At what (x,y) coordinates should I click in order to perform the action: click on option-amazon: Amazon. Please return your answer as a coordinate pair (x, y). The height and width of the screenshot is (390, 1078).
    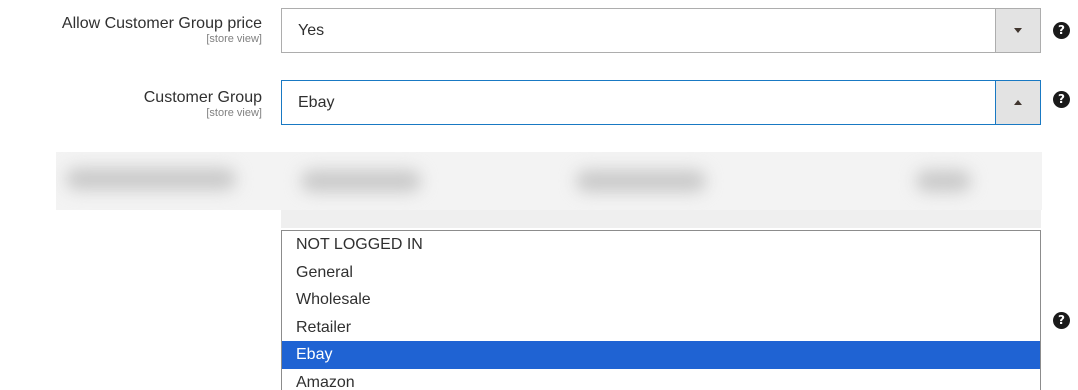
    Looking at the image, I should click on (661, 379).